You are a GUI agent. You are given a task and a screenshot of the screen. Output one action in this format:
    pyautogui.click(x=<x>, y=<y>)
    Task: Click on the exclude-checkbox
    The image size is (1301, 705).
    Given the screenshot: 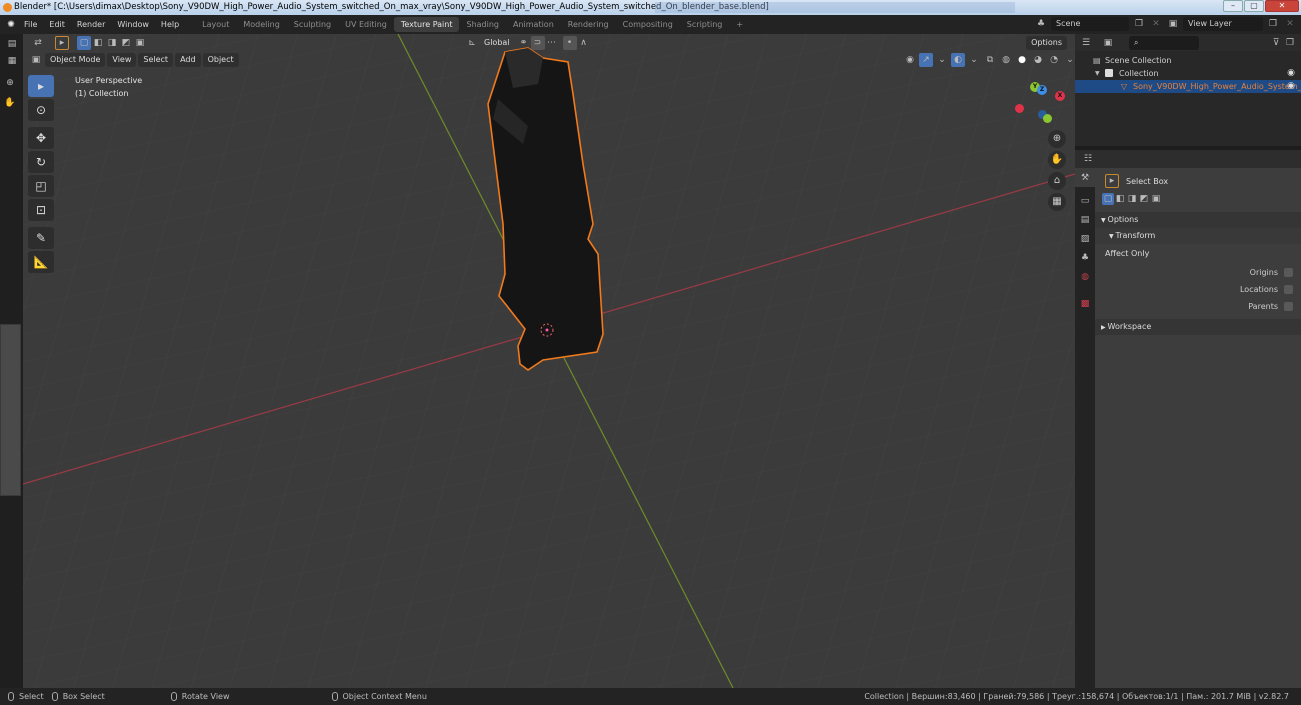 What is the action you would take?
    pyautogui.click(x=1109, y=73)
    